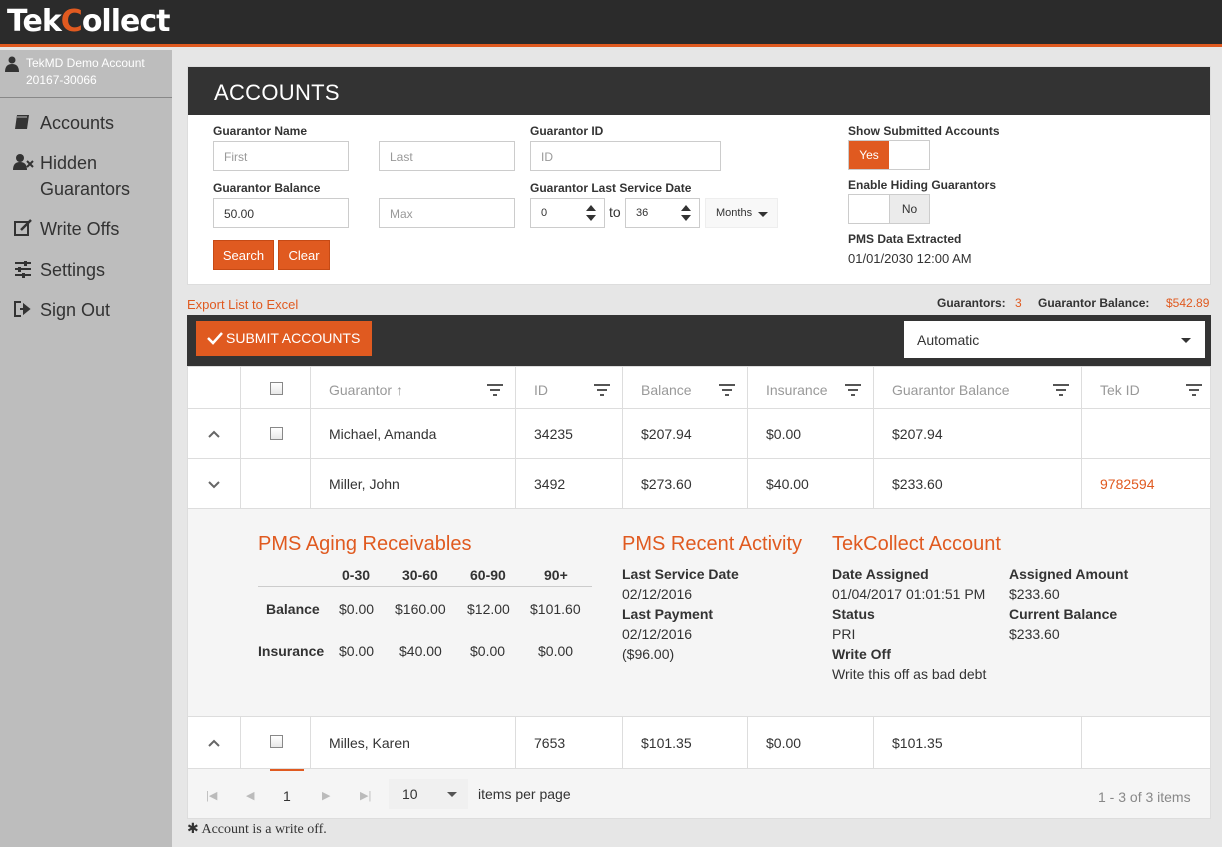 The image size is (1222, 847). Describe the element at coordinates (356, 575) in the screenshot. I see `aging-header: 0-30` at that location.